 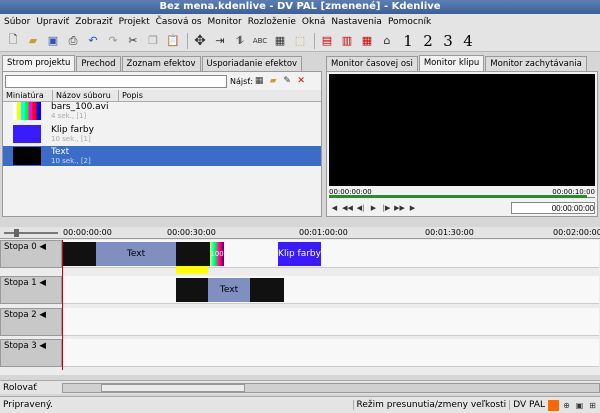 I want to click on set-in-icon: ◀, so click(x=334, y=208).